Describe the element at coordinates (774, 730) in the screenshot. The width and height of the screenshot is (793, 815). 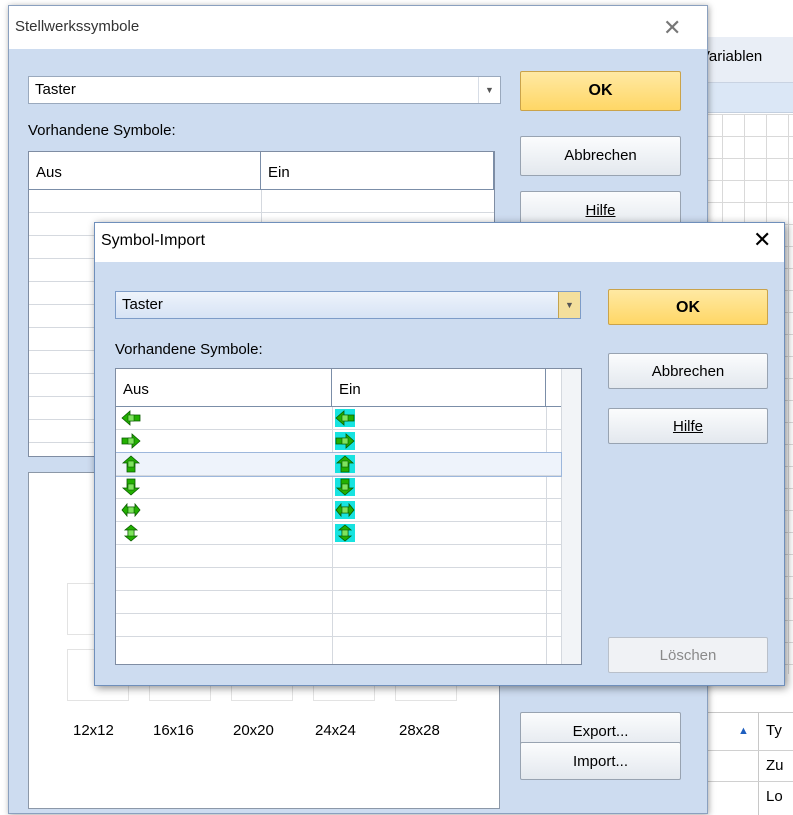
I see `column-header-type: Ty` at that location.